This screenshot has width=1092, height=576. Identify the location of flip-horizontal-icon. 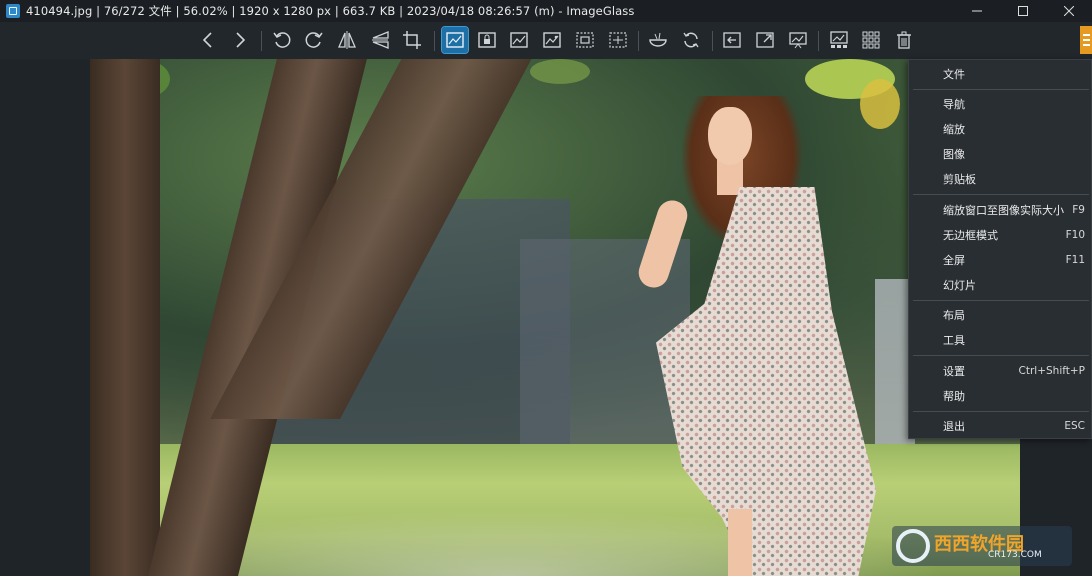
(347, 40).